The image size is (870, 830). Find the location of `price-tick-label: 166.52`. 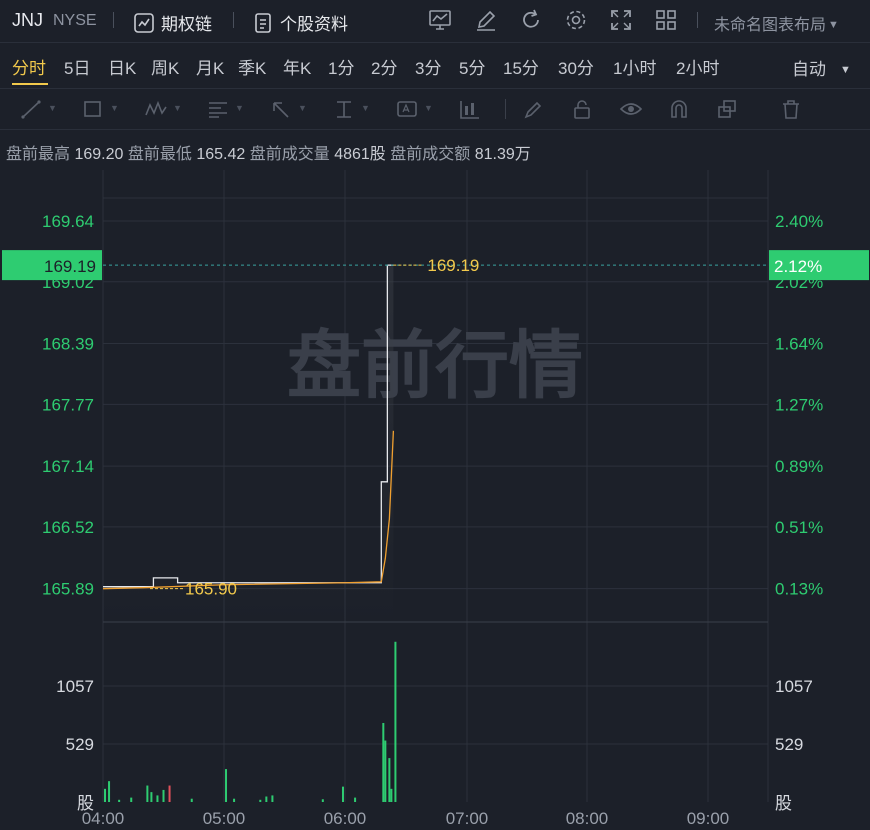

price-tick-label: 166.52 is located at coordinates (68, 527).